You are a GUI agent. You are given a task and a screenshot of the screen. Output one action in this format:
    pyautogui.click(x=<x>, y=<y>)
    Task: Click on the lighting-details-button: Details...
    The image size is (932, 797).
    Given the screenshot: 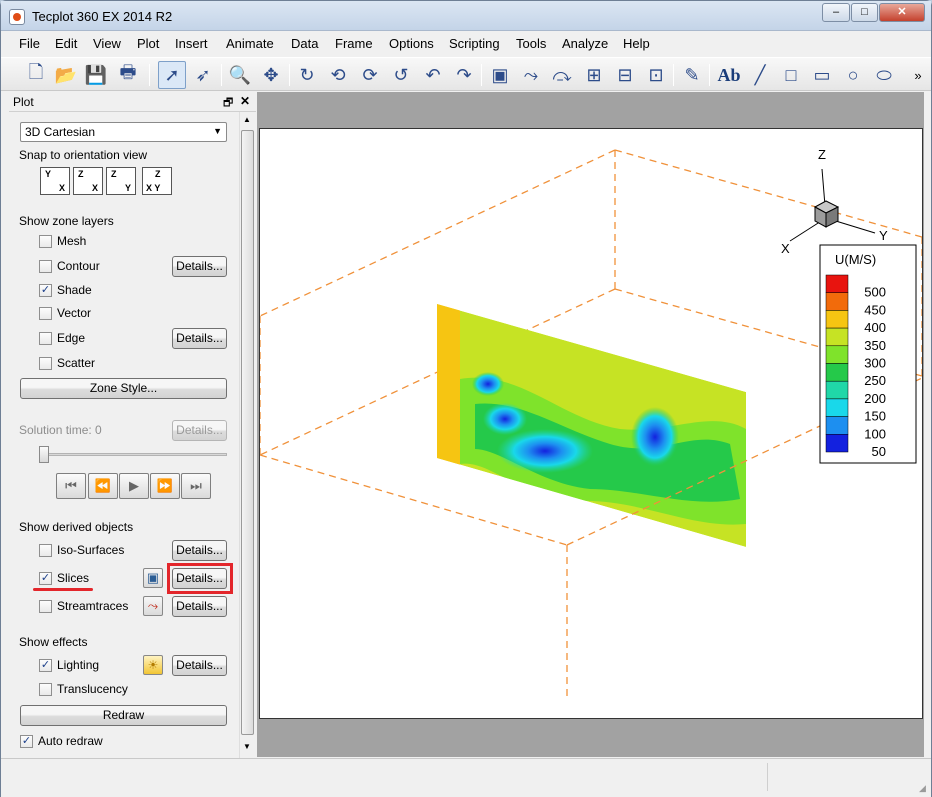 What is the action you would take?
    pyautogui.click(x=199, y=665)
    